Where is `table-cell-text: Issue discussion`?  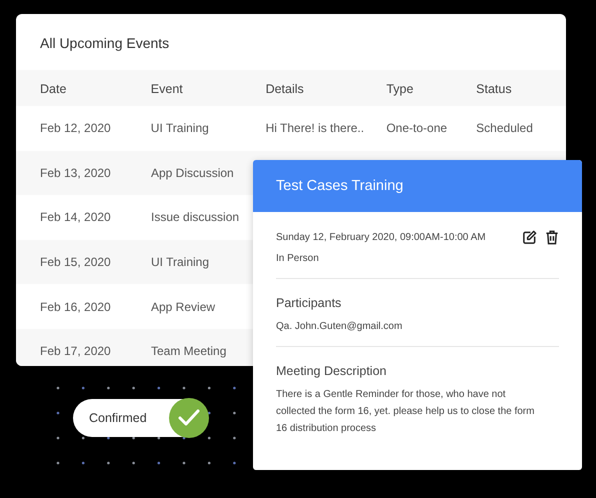 table-cell-text: Issue discussion is located at coordinates (195, 217).